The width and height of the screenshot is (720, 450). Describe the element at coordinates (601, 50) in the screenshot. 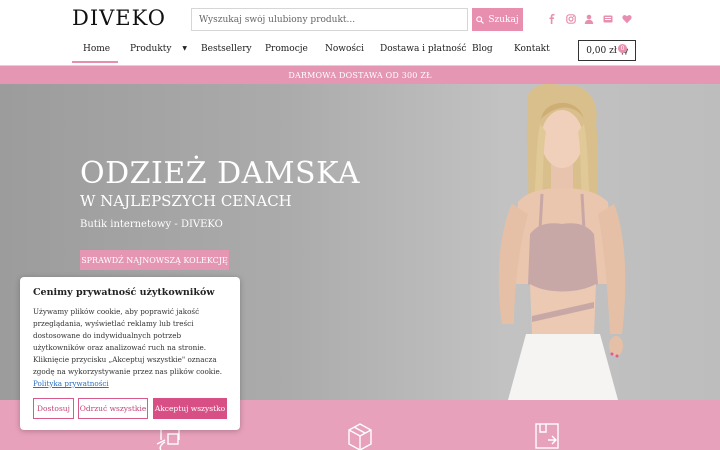

I see `cart-total: 0,00 zł` at that location.